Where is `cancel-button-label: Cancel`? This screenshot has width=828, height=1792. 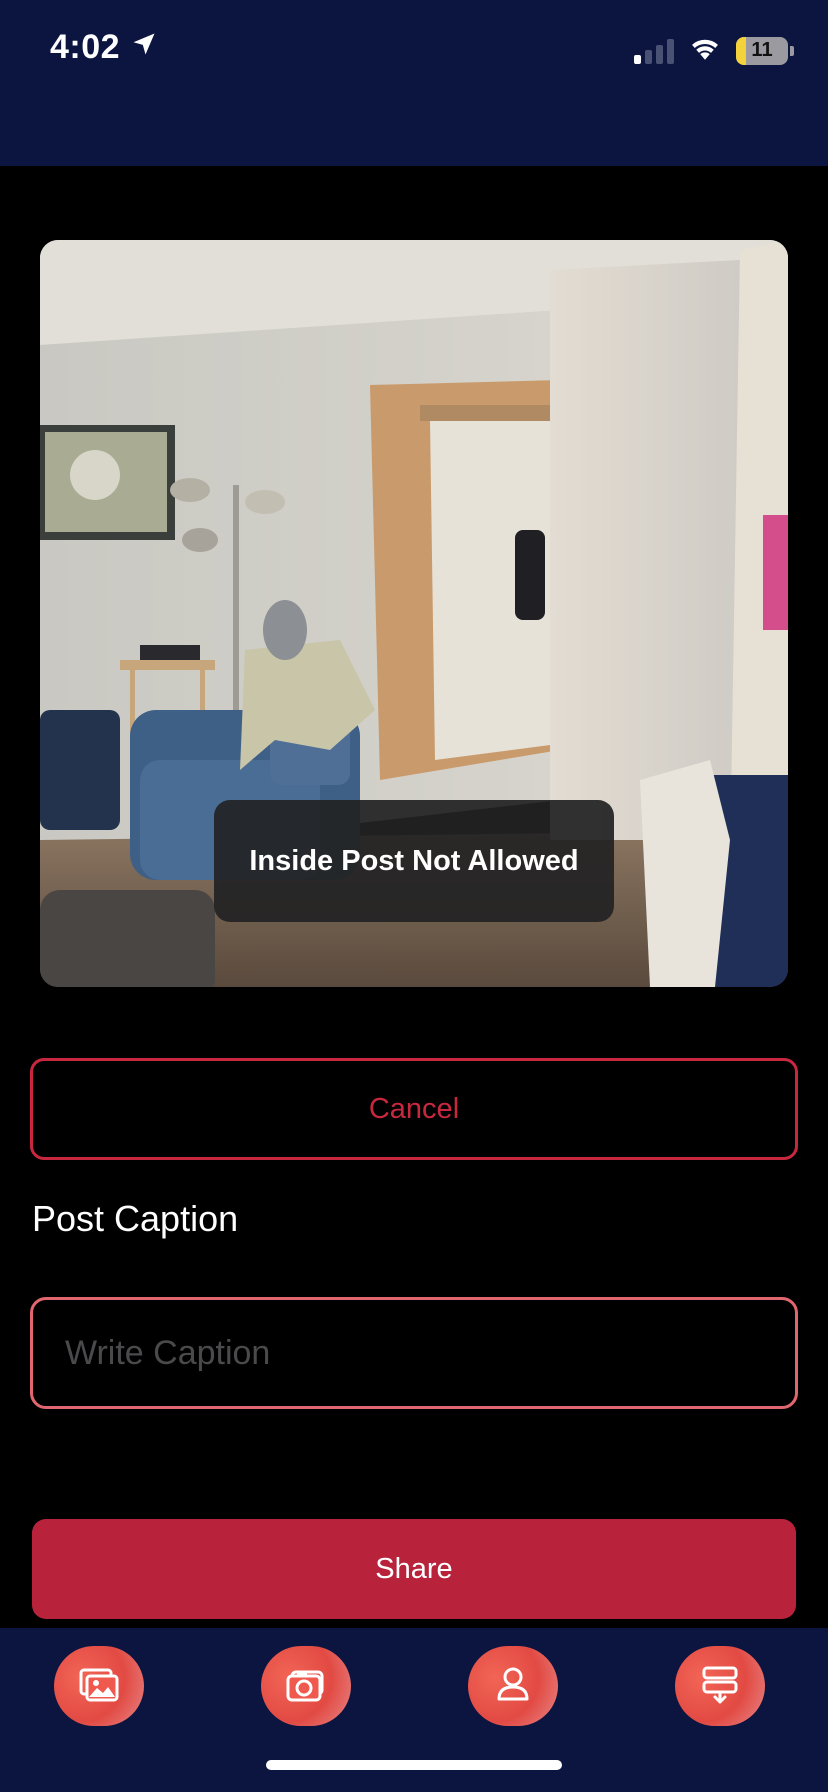 cancel-button-label: Cancel is located at coordinates (414, 1108).